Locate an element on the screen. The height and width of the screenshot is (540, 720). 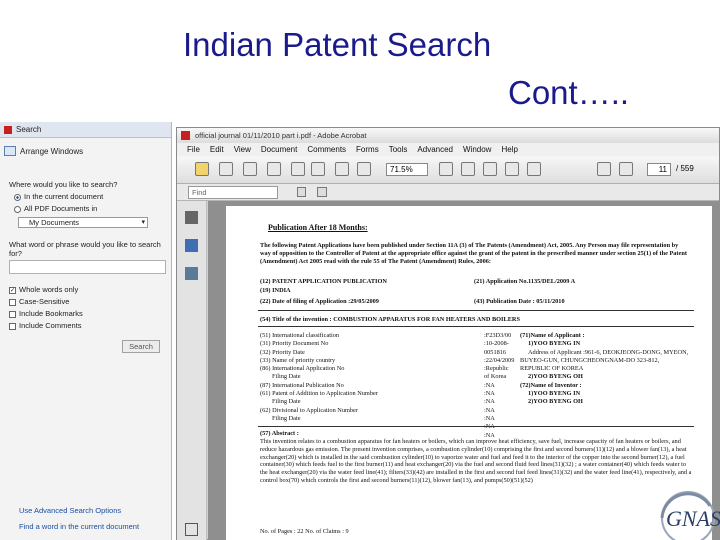
open-folder-icon is located at coordinates (202, 169).